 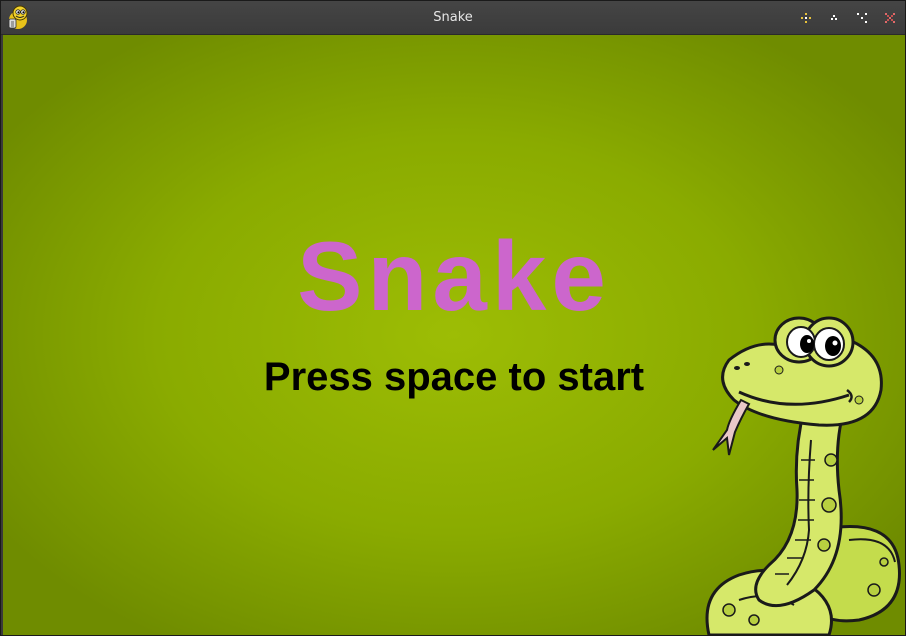 I want to click on window-title: Snake, so click(x=453, y=17).